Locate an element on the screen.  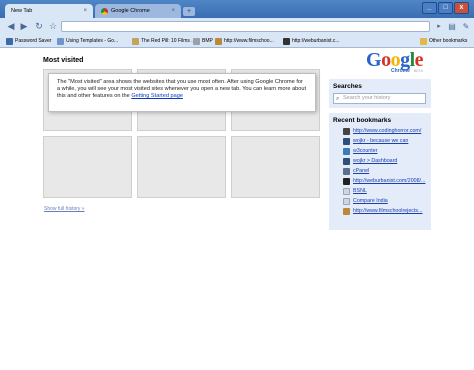
forward-arrow-icon: ▶ is located at coordinates (24, 26).